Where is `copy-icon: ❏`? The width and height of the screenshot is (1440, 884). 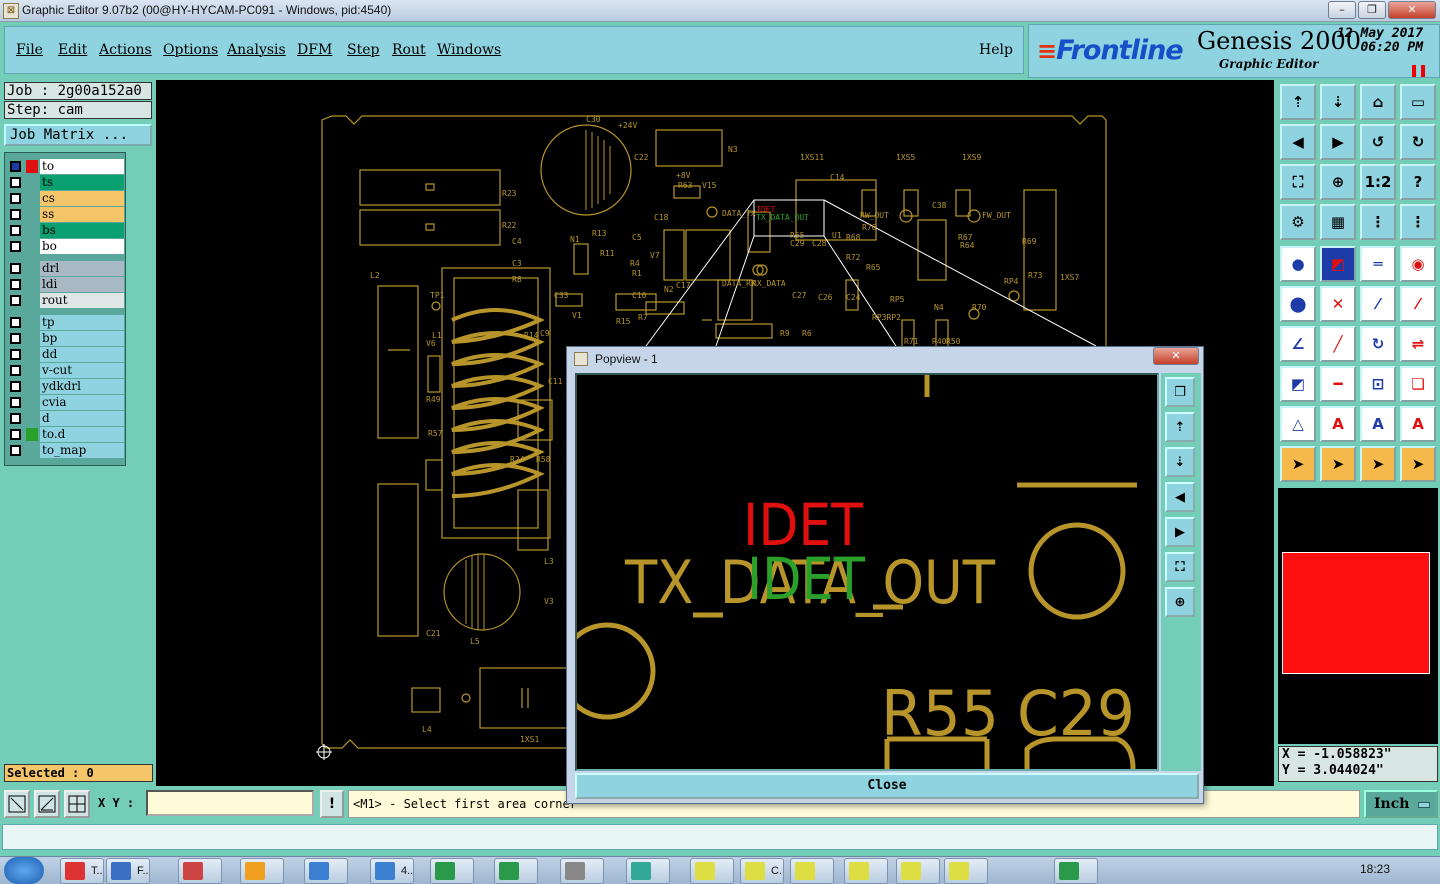
copy-icon: ❏ is located at coordinates (1418, 384).